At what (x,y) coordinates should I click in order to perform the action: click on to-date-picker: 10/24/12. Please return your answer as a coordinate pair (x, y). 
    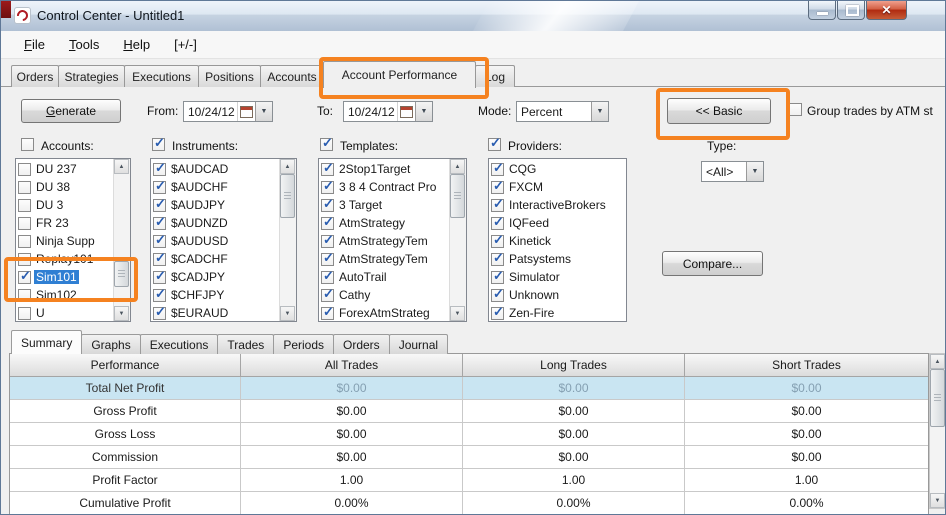
    Looking at the image, I should click on (388, 111).